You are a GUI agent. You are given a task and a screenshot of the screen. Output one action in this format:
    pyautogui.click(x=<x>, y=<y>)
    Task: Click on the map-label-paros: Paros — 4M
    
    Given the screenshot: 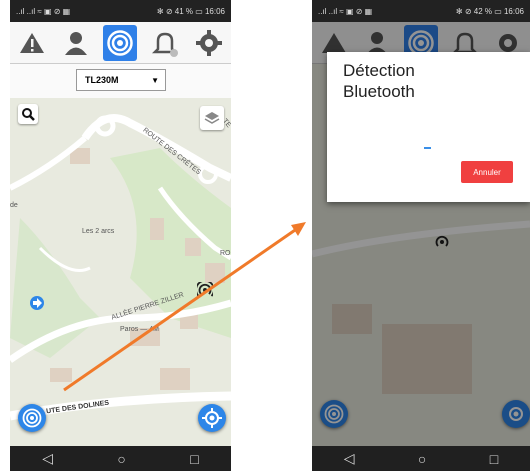 What is the action you would take?
    pyautogui.click(x=139, y=329)
    